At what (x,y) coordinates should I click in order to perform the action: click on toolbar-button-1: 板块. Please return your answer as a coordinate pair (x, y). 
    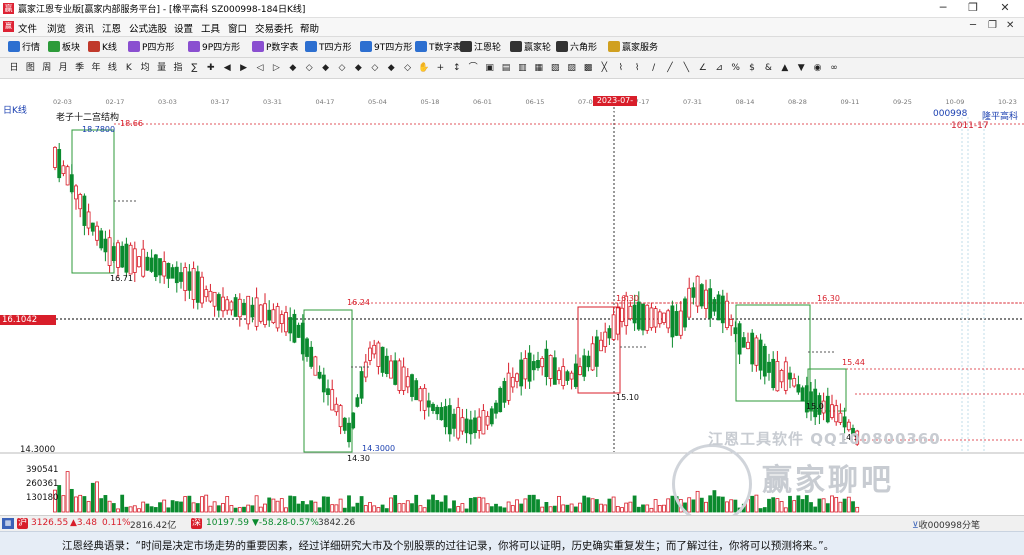
    Looking at the image, I should click on (64, 47).